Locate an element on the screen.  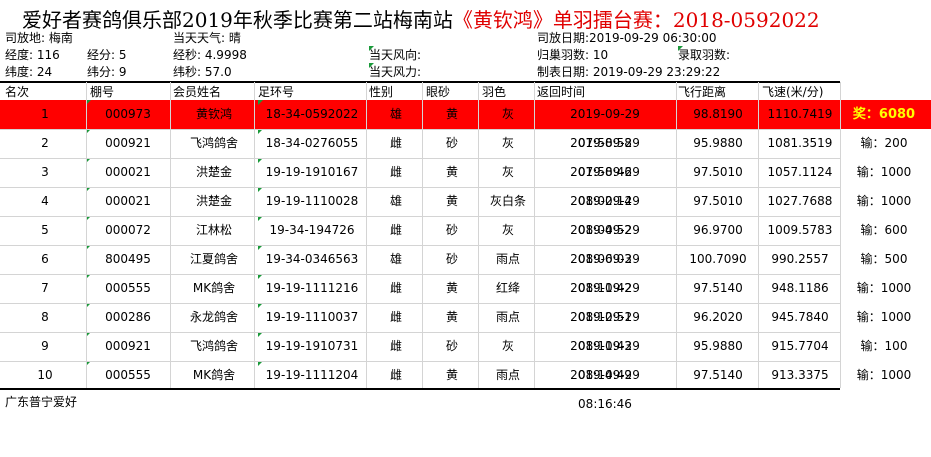
cell-time: 2019-09-29 08:16:46 is located at coordinates (605, 386).